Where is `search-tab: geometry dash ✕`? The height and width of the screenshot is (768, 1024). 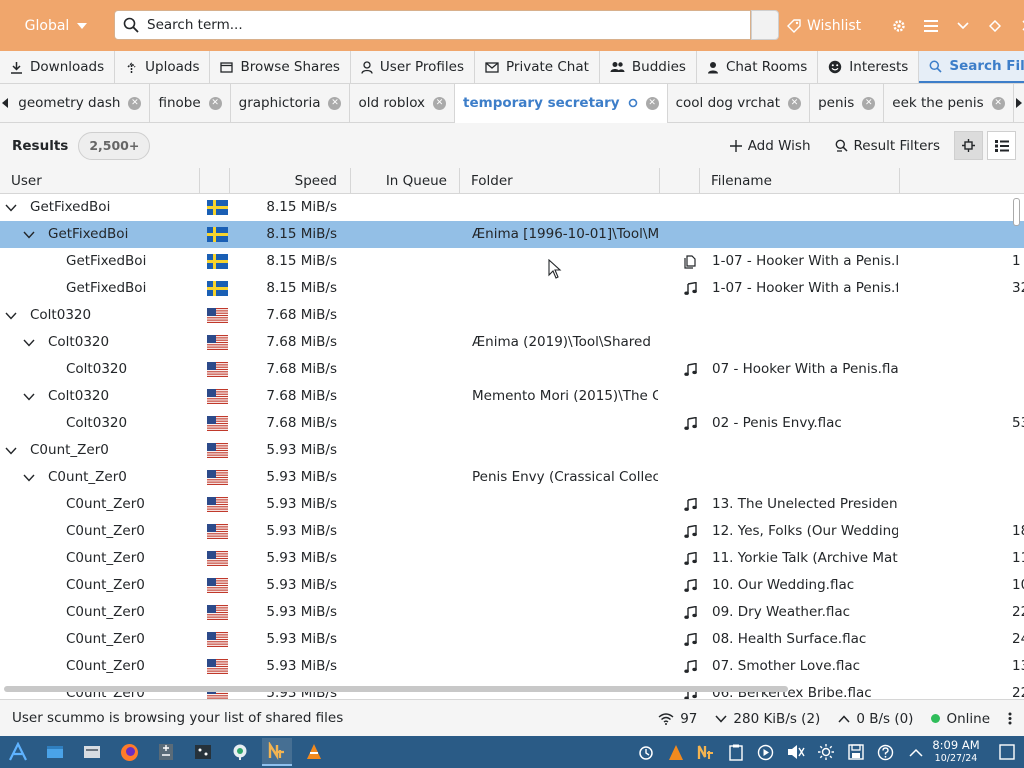
search-tab: geometry dash ✕ is located at coordinates (80, 103).